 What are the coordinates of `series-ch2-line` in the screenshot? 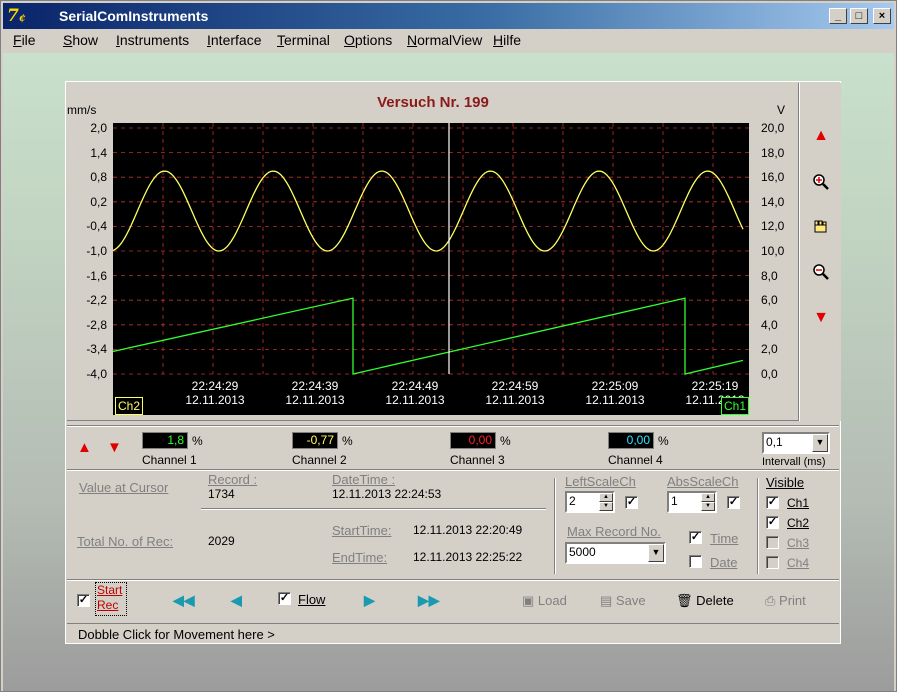 It's located at (428, 336).